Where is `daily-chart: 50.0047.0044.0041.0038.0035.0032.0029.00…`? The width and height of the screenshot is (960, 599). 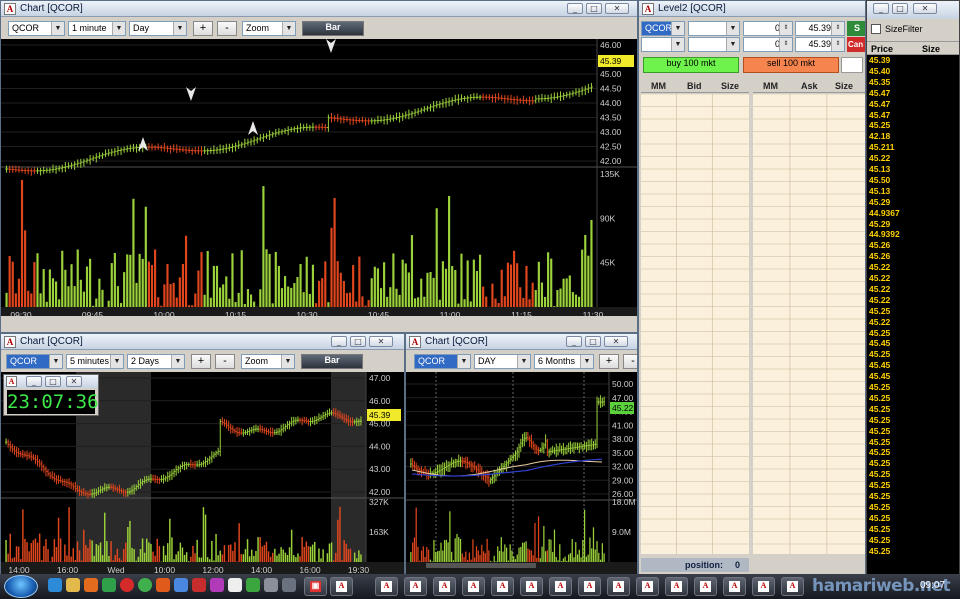 daily-chart: 50.0047.0044.0041.0038.0035.0032.0029.00… is located at coordinates (521, 474).